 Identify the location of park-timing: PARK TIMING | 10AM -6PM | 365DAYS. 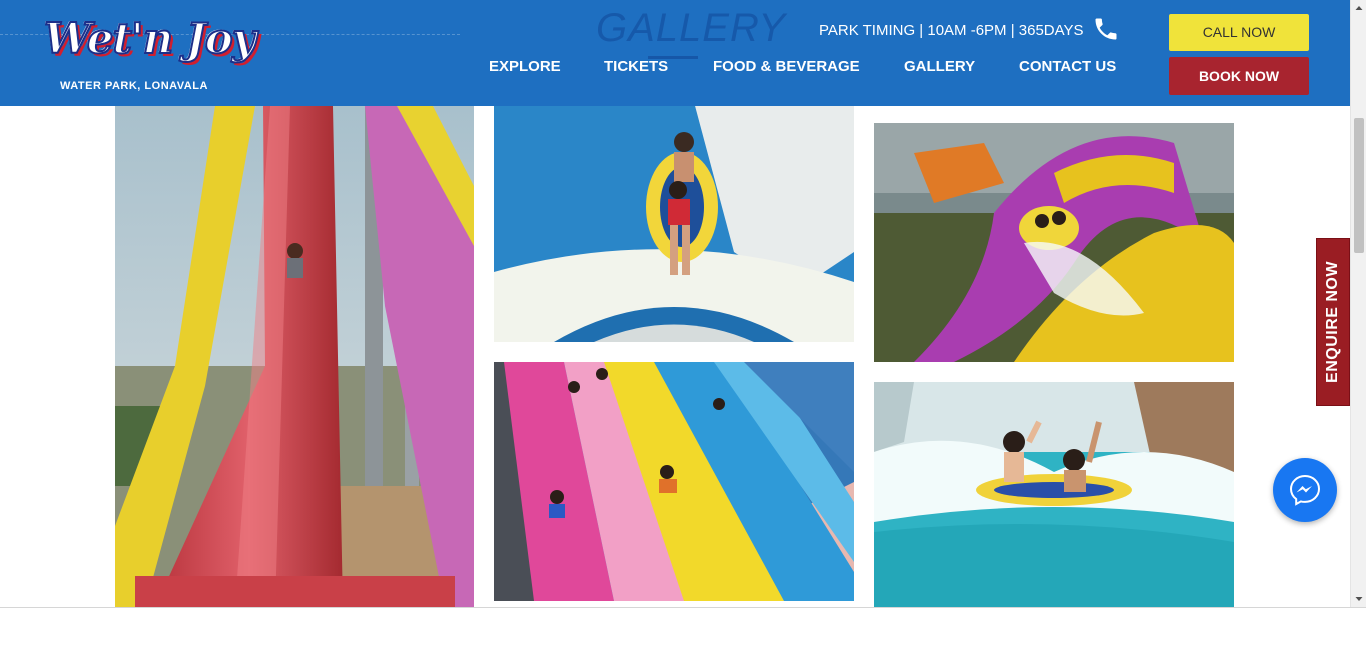
(951, 30).